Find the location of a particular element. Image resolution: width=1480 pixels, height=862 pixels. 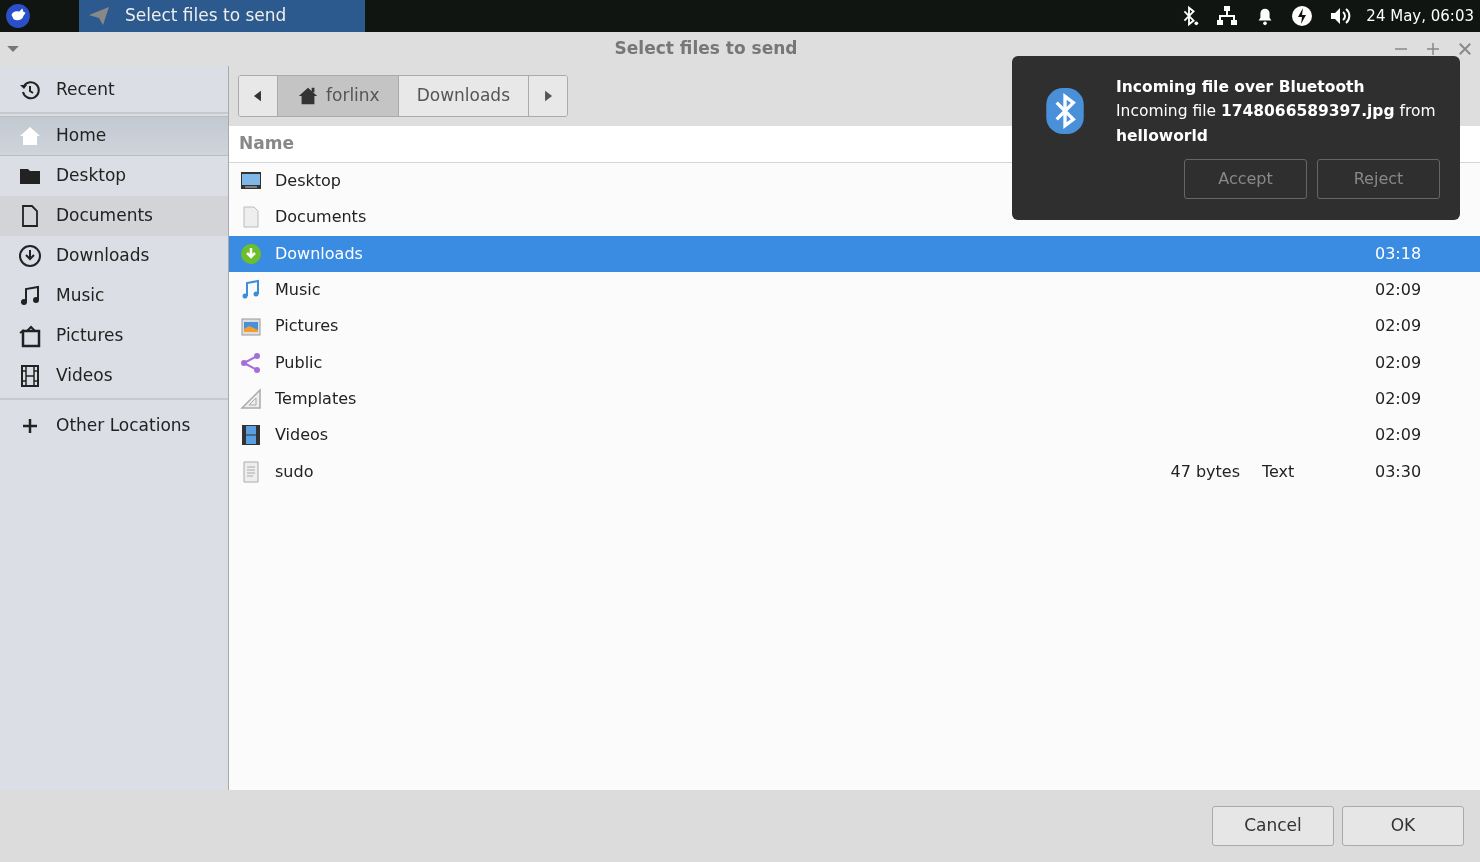

sidebar-item: Downloads is located at coordinates (114, 256).